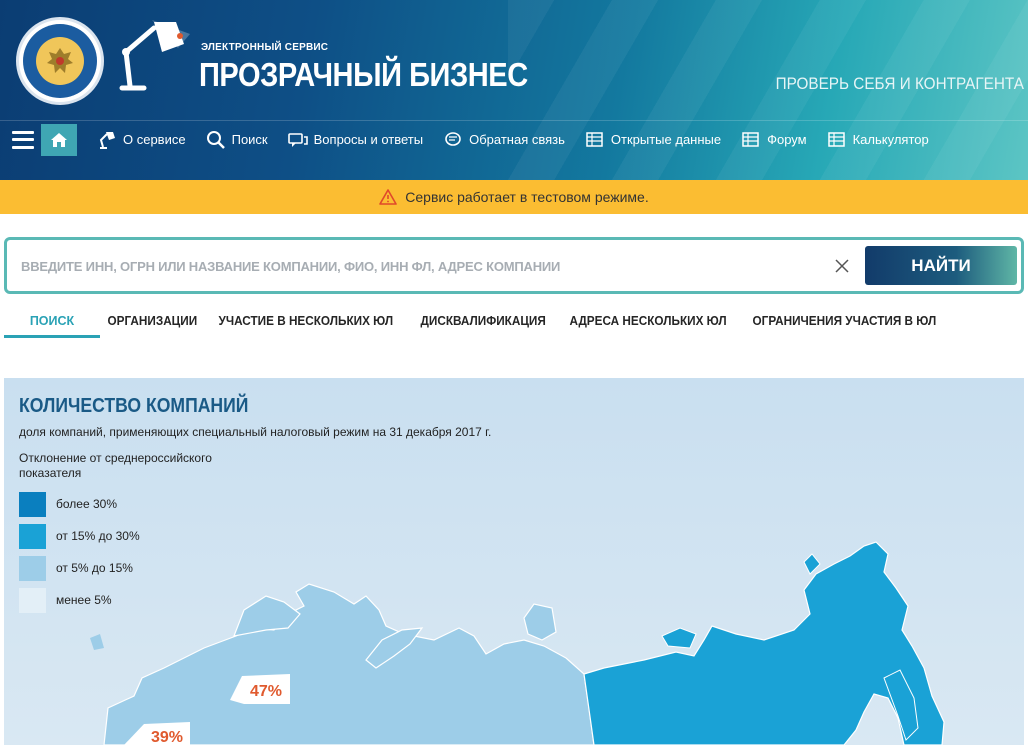 Image resolution: width=1028 pixels, height=745 pixels. Describe the element at coordinates (764, 643) in the screenshot. I see `map-region-far-east` at that location.